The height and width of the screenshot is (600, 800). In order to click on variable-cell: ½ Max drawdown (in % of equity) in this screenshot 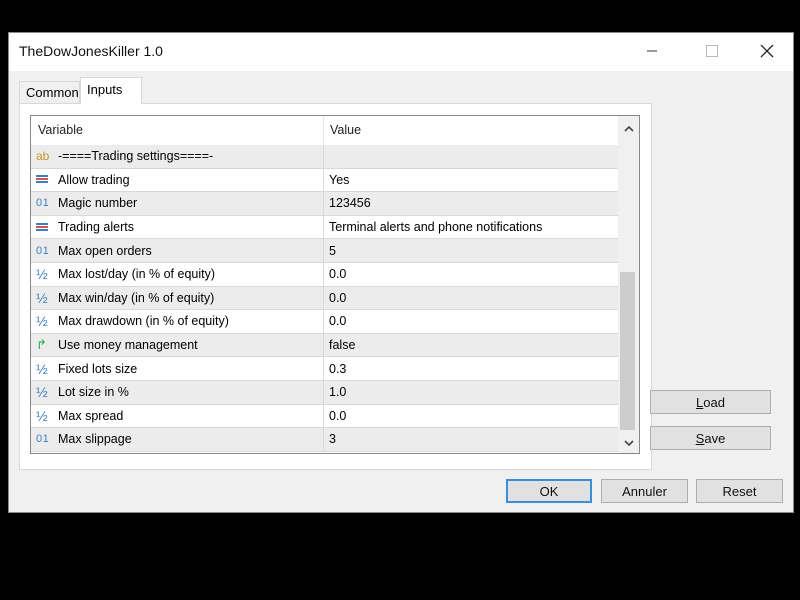, I will do `click(177, 321)`.